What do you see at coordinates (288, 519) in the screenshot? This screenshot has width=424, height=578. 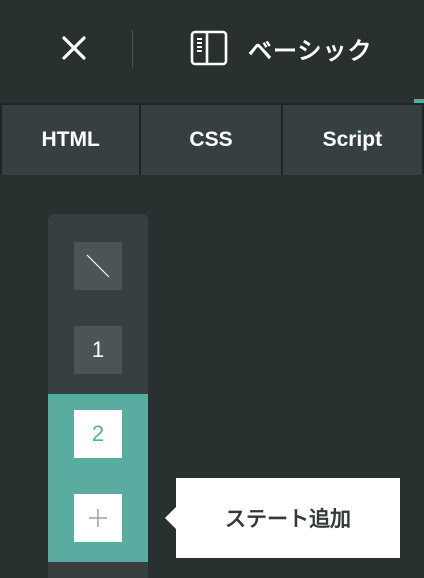 I see `tooltip-text: ステート追加` at bounding box center [288, 519].